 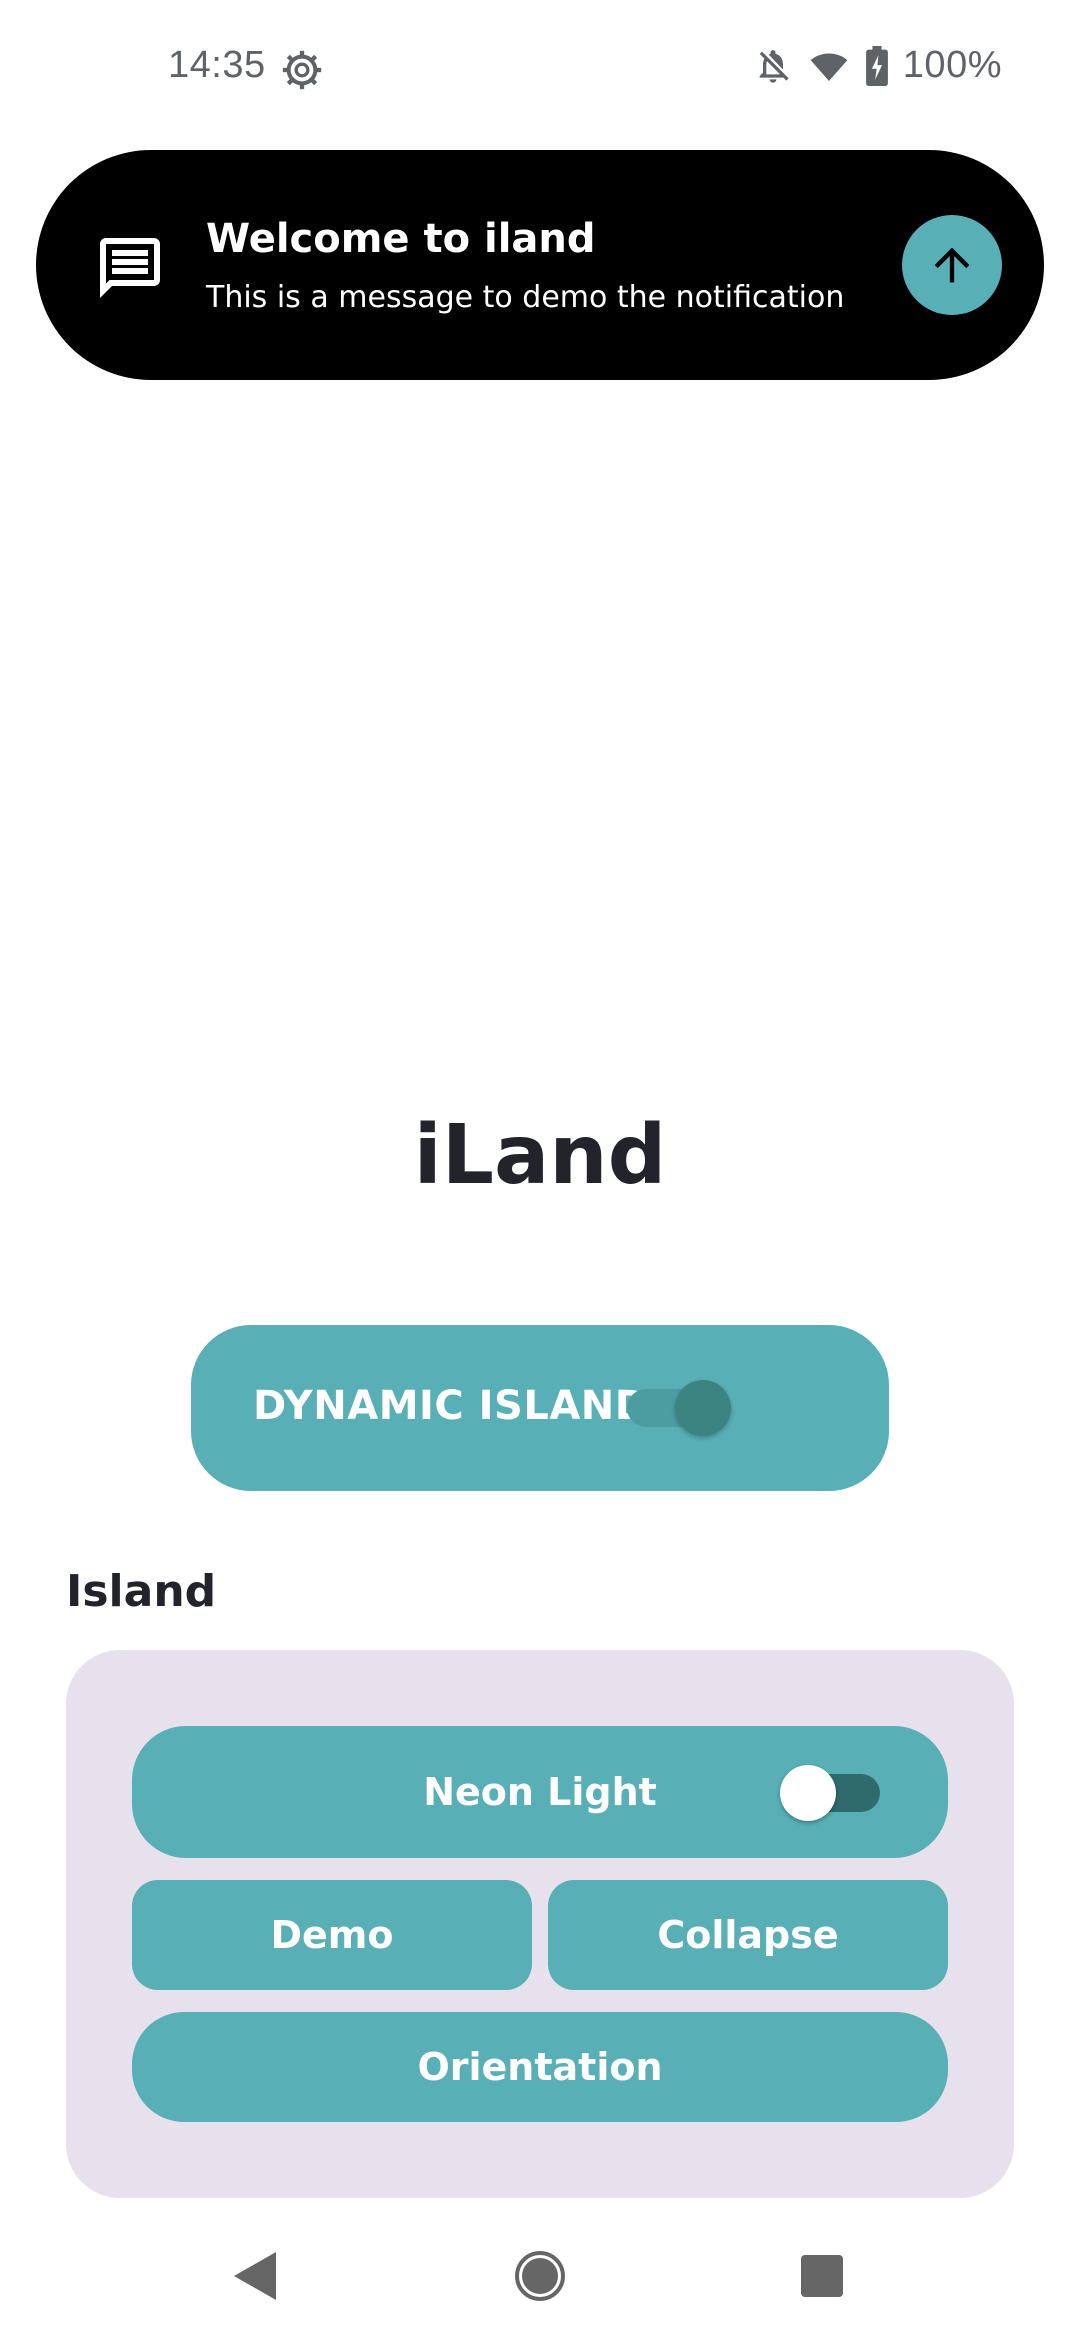 I want to click on demo-label: Demo, so click(x=332, y=1935).